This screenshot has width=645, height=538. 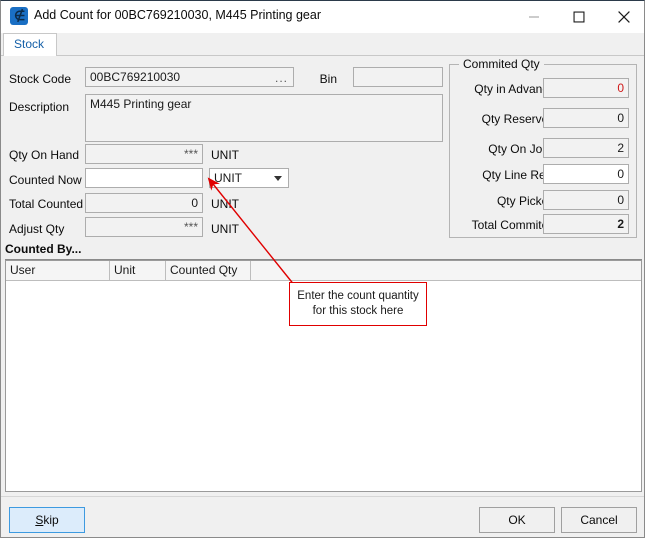 I want to click on grid-header-row: User Unit Counted Qty, so click(x=323, y=271).